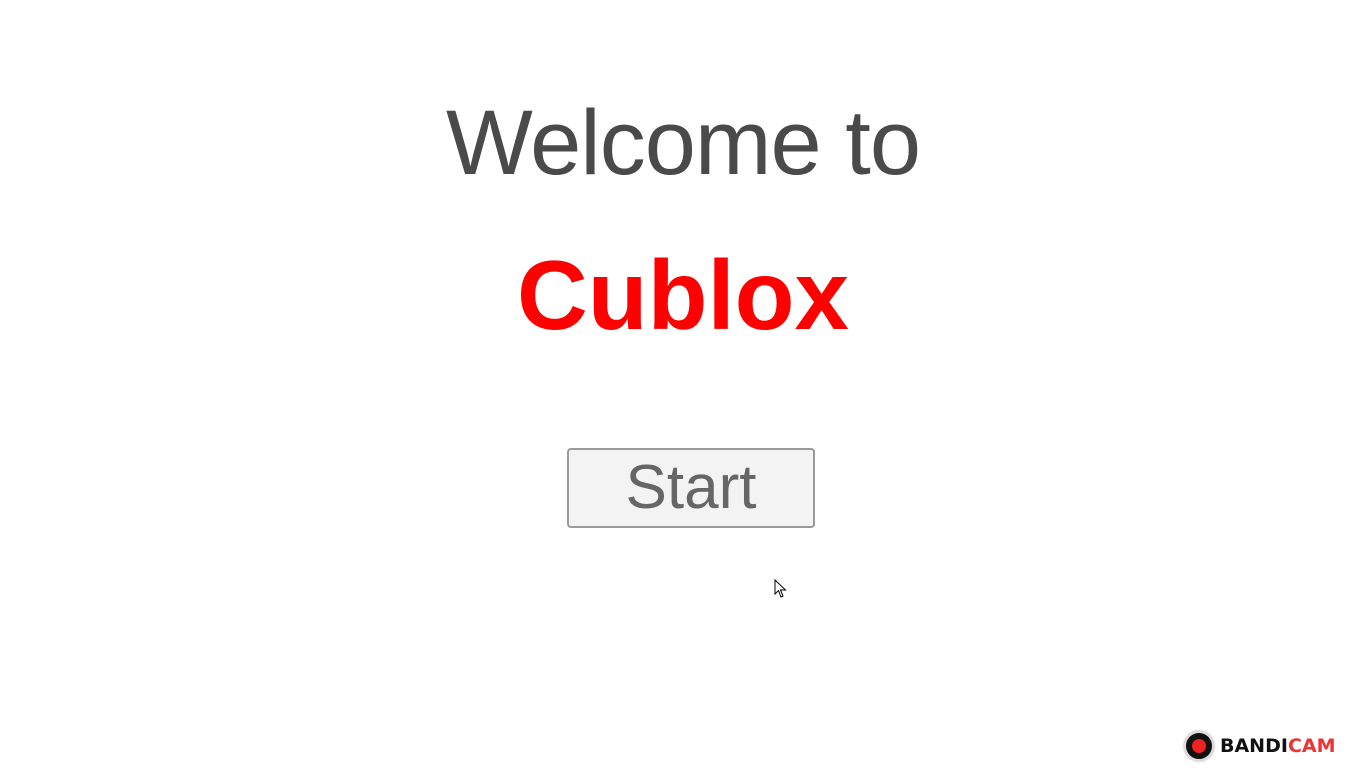 The height and width of the screenshot is (768, 1360). Describe the element at coordinates (780, 588) in the screenshot. I see `mouse-pointer-icon` at that location.